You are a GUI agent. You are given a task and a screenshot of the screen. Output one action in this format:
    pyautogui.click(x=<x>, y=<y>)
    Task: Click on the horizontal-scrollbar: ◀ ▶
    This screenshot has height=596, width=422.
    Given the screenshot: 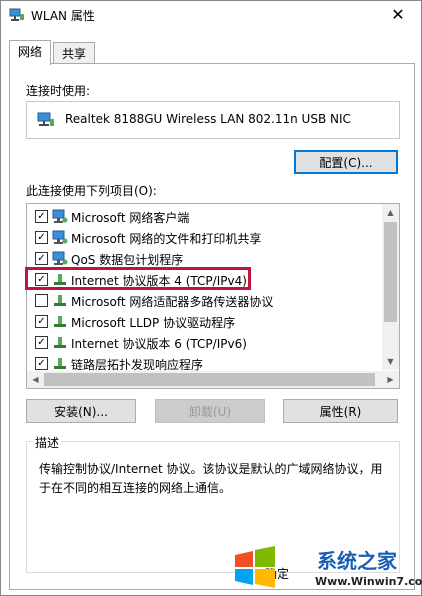 What is the action you would take?
    pyautogui.click(x=213, y=379)
    